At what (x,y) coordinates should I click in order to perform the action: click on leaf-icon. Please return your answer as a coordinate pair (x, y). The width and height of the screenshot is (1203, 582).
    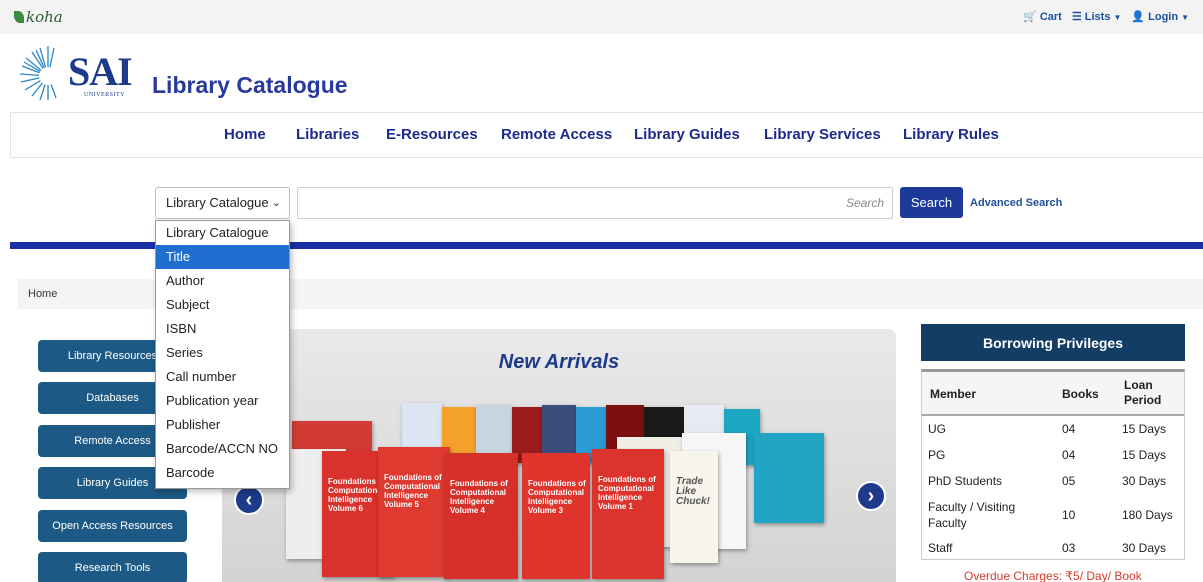
    Looking at the image, I should click on (19, 17).